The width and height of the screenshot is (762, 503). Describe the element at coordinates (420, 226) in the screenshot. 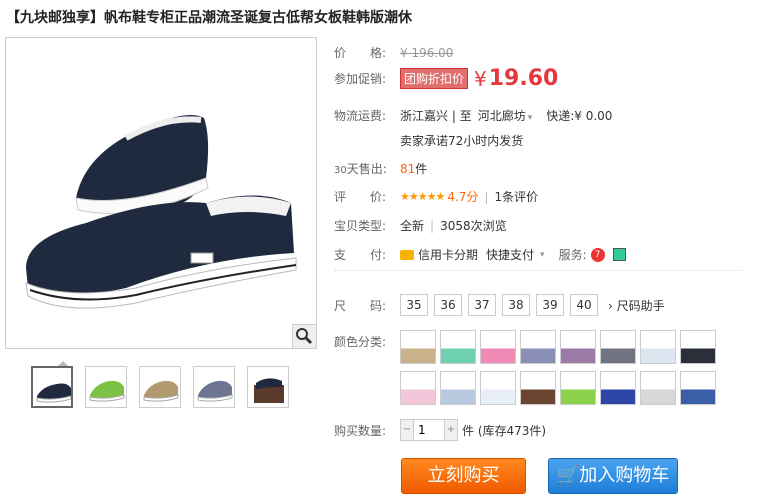

I see `type-row: 宝贝类型: 全新 | 3058次浏览` at that location.